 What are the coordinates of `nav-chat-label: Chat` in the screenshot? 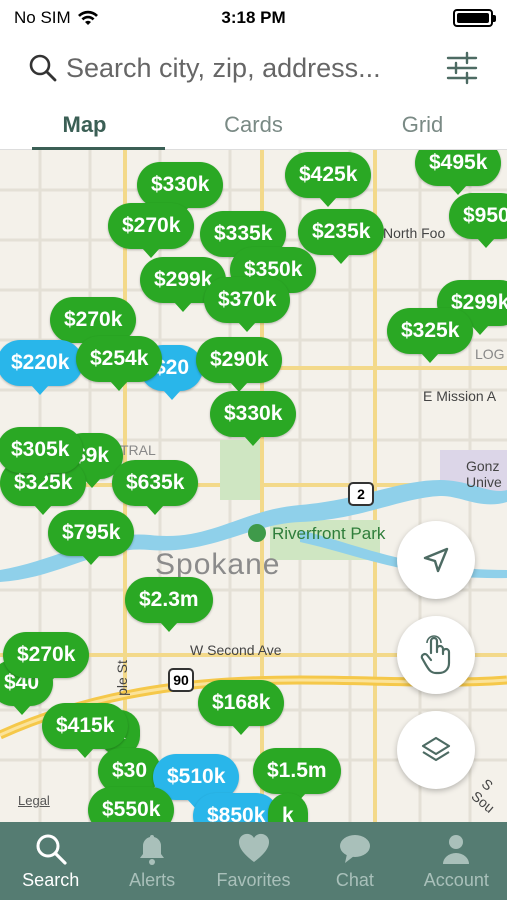 It's located at (354, 880).